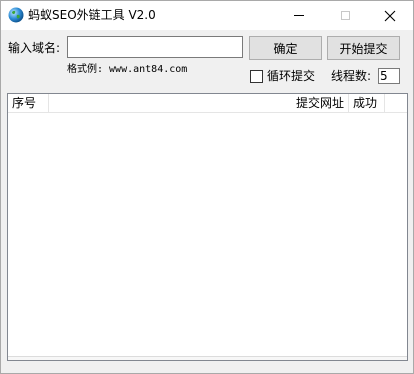 This screenshot has height=374, width=414. What do you see at coordinates (34, 48) in the screenshot?
I see `domain-label: 输入域名:` at bounding box center [34, 48].